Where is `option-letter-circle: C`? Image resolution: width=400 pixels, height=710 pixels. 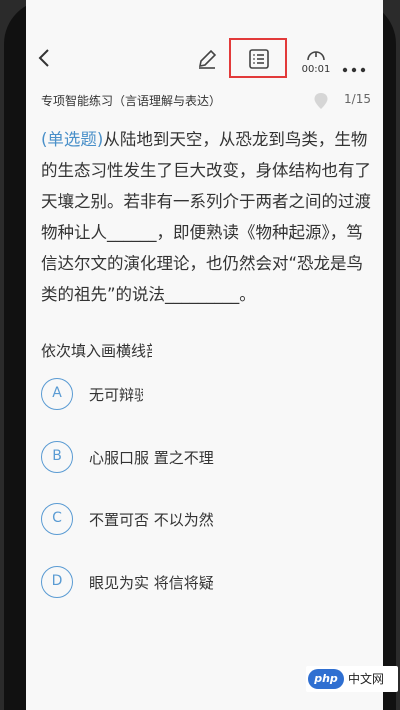
option-letter-circle: C is located at coordinates (57, 519).